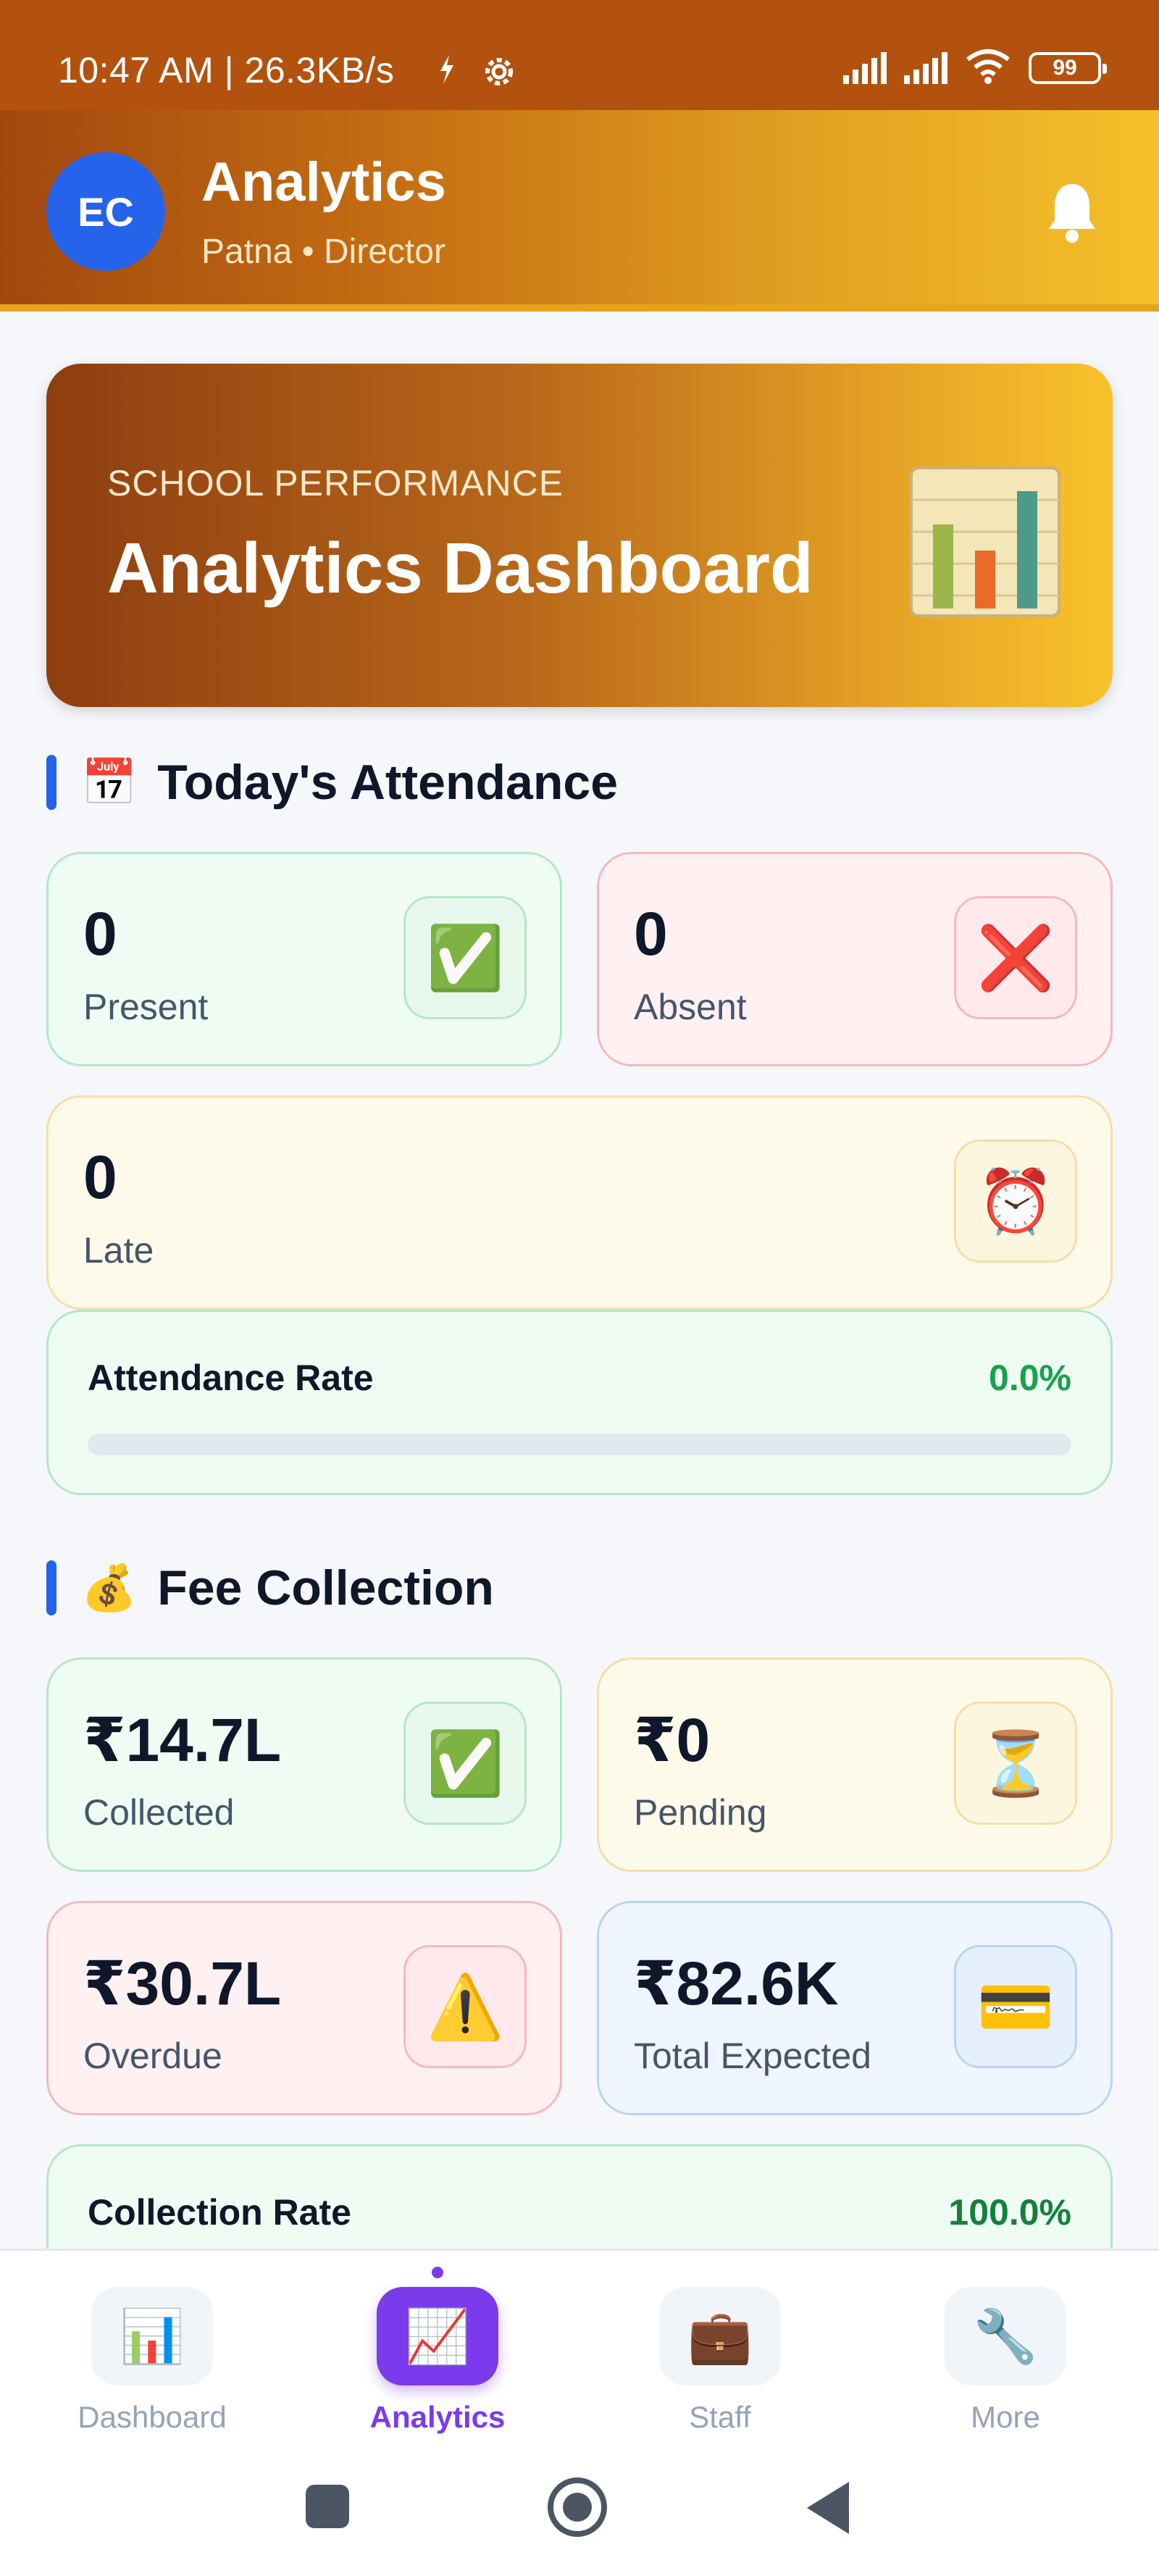 Image resolution: width=1159 pixels, height=2576 pixels. Describe the element at coordinates (388, 782) in the screenshot. I see `attendance-title: Today's Attendance` at that location.